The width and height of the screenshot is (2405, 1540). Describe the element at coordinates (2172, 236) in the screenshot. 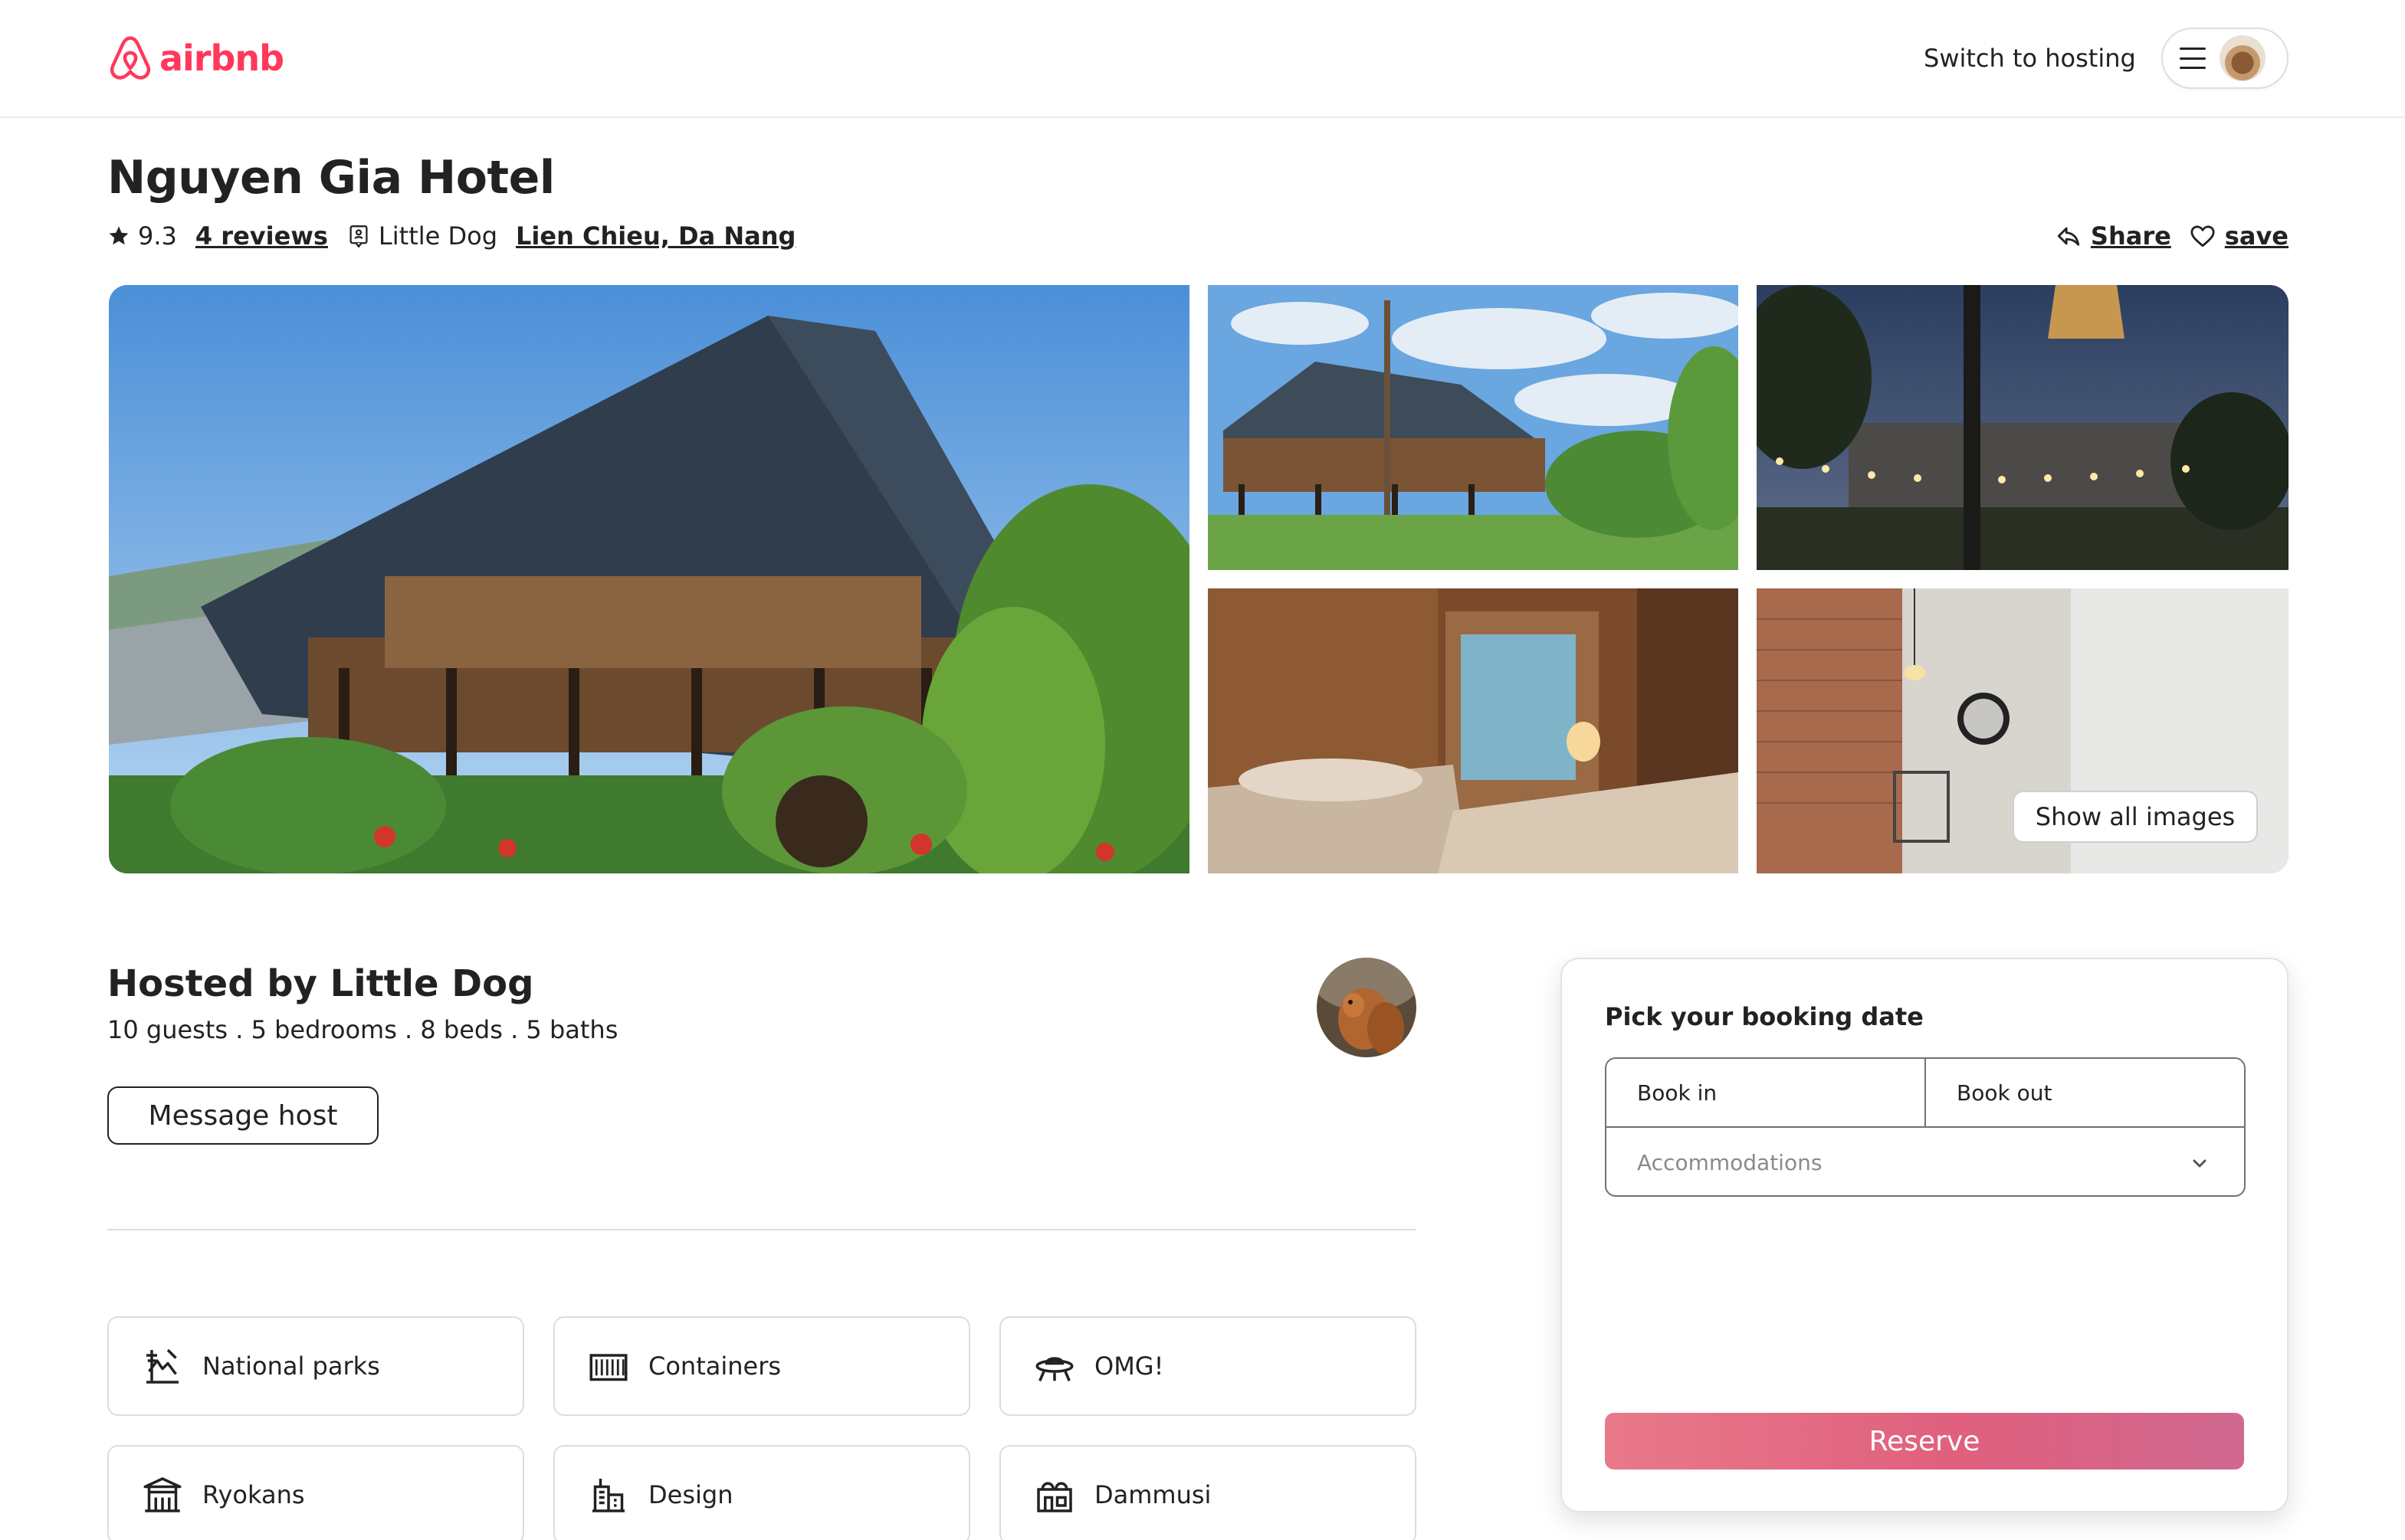

I see `listing-actions: Share save` at that location.